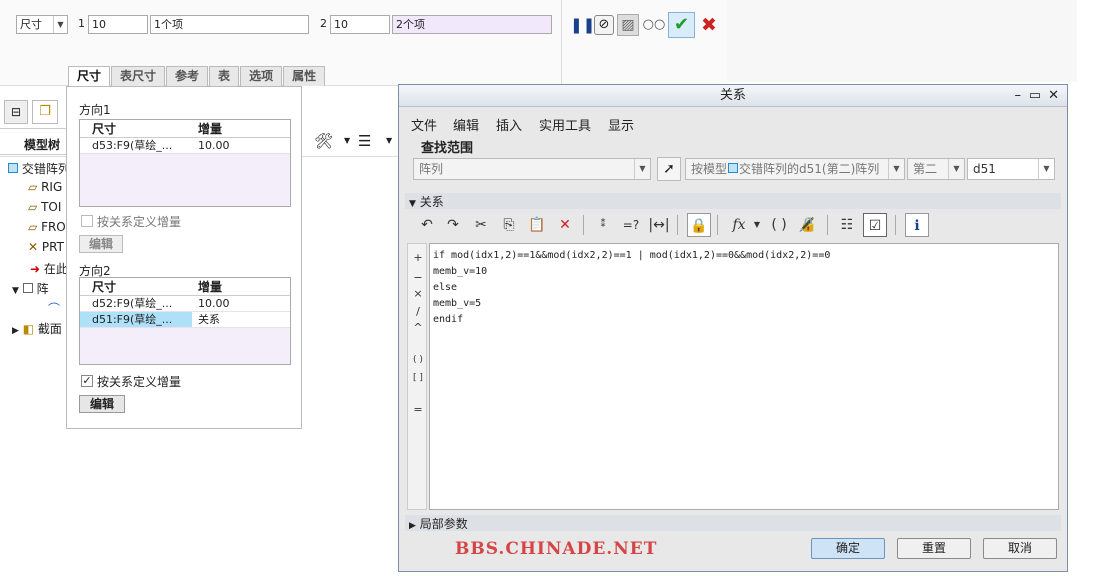  What do you see at coordinates (427, 225) in the screenshot?
I see `undo-icon: ↶` at bounding box center [427, 225].